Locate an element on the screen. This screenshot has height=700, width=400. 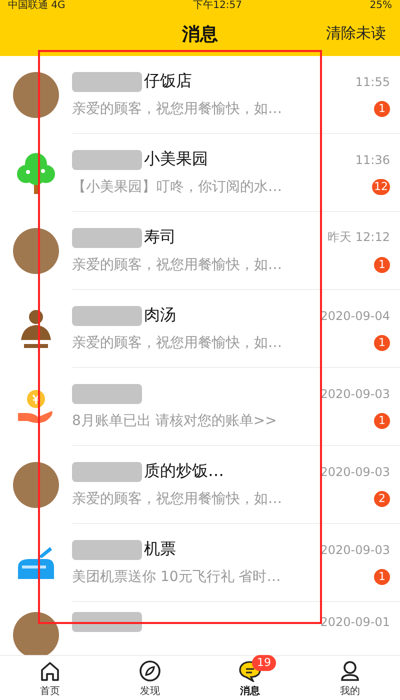
plane-icon is located at coordinates (36, 563).